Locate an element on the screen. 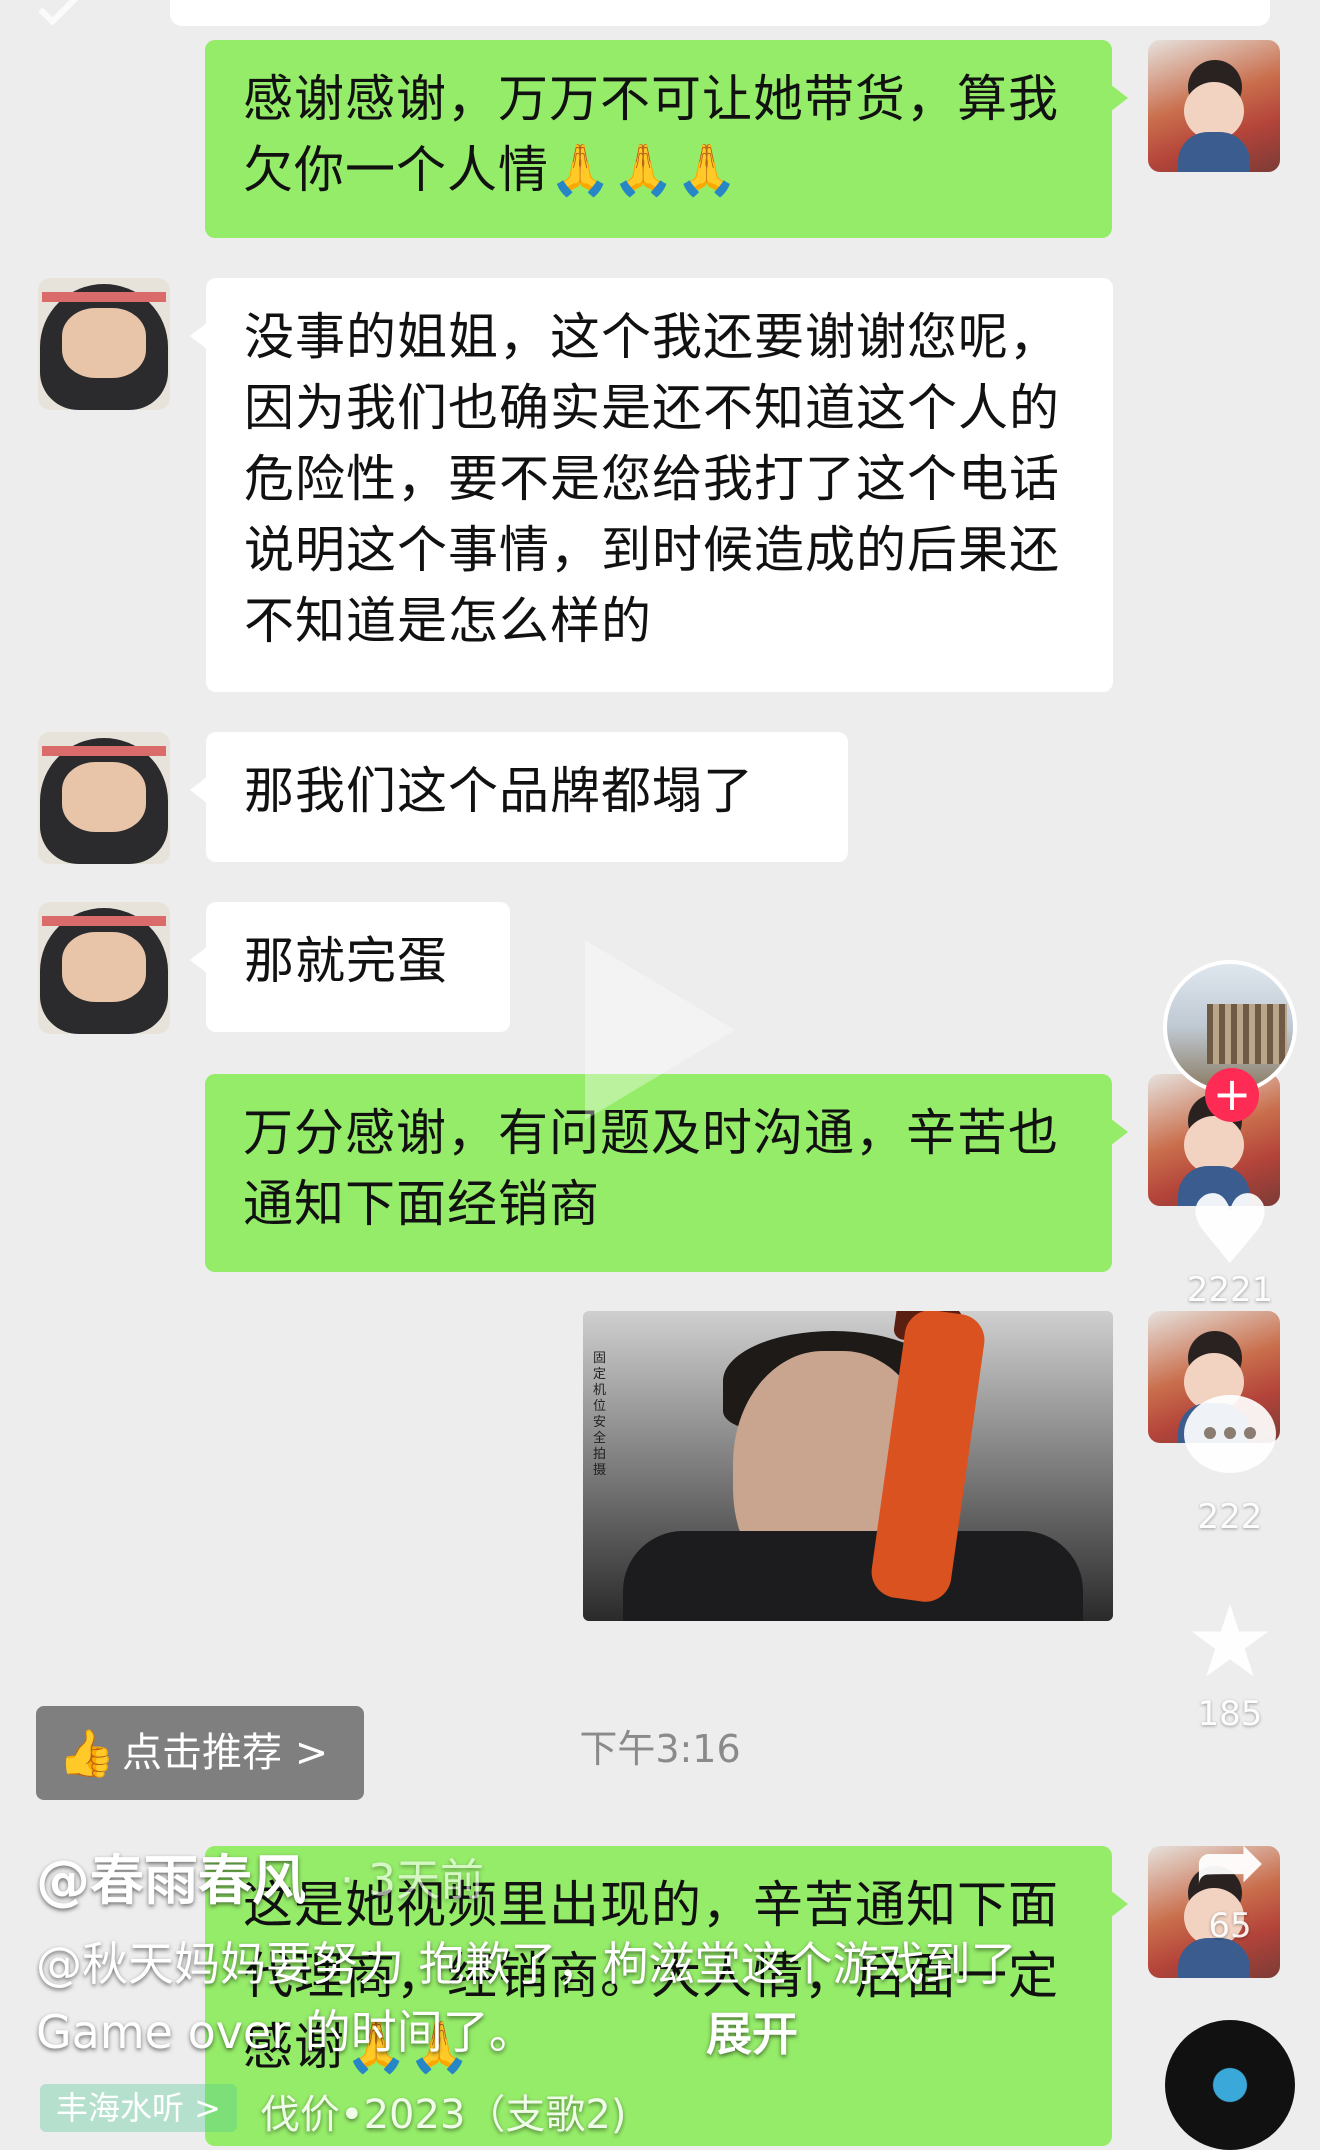  music-disc-icon is located at coordinates (1230, 2085).